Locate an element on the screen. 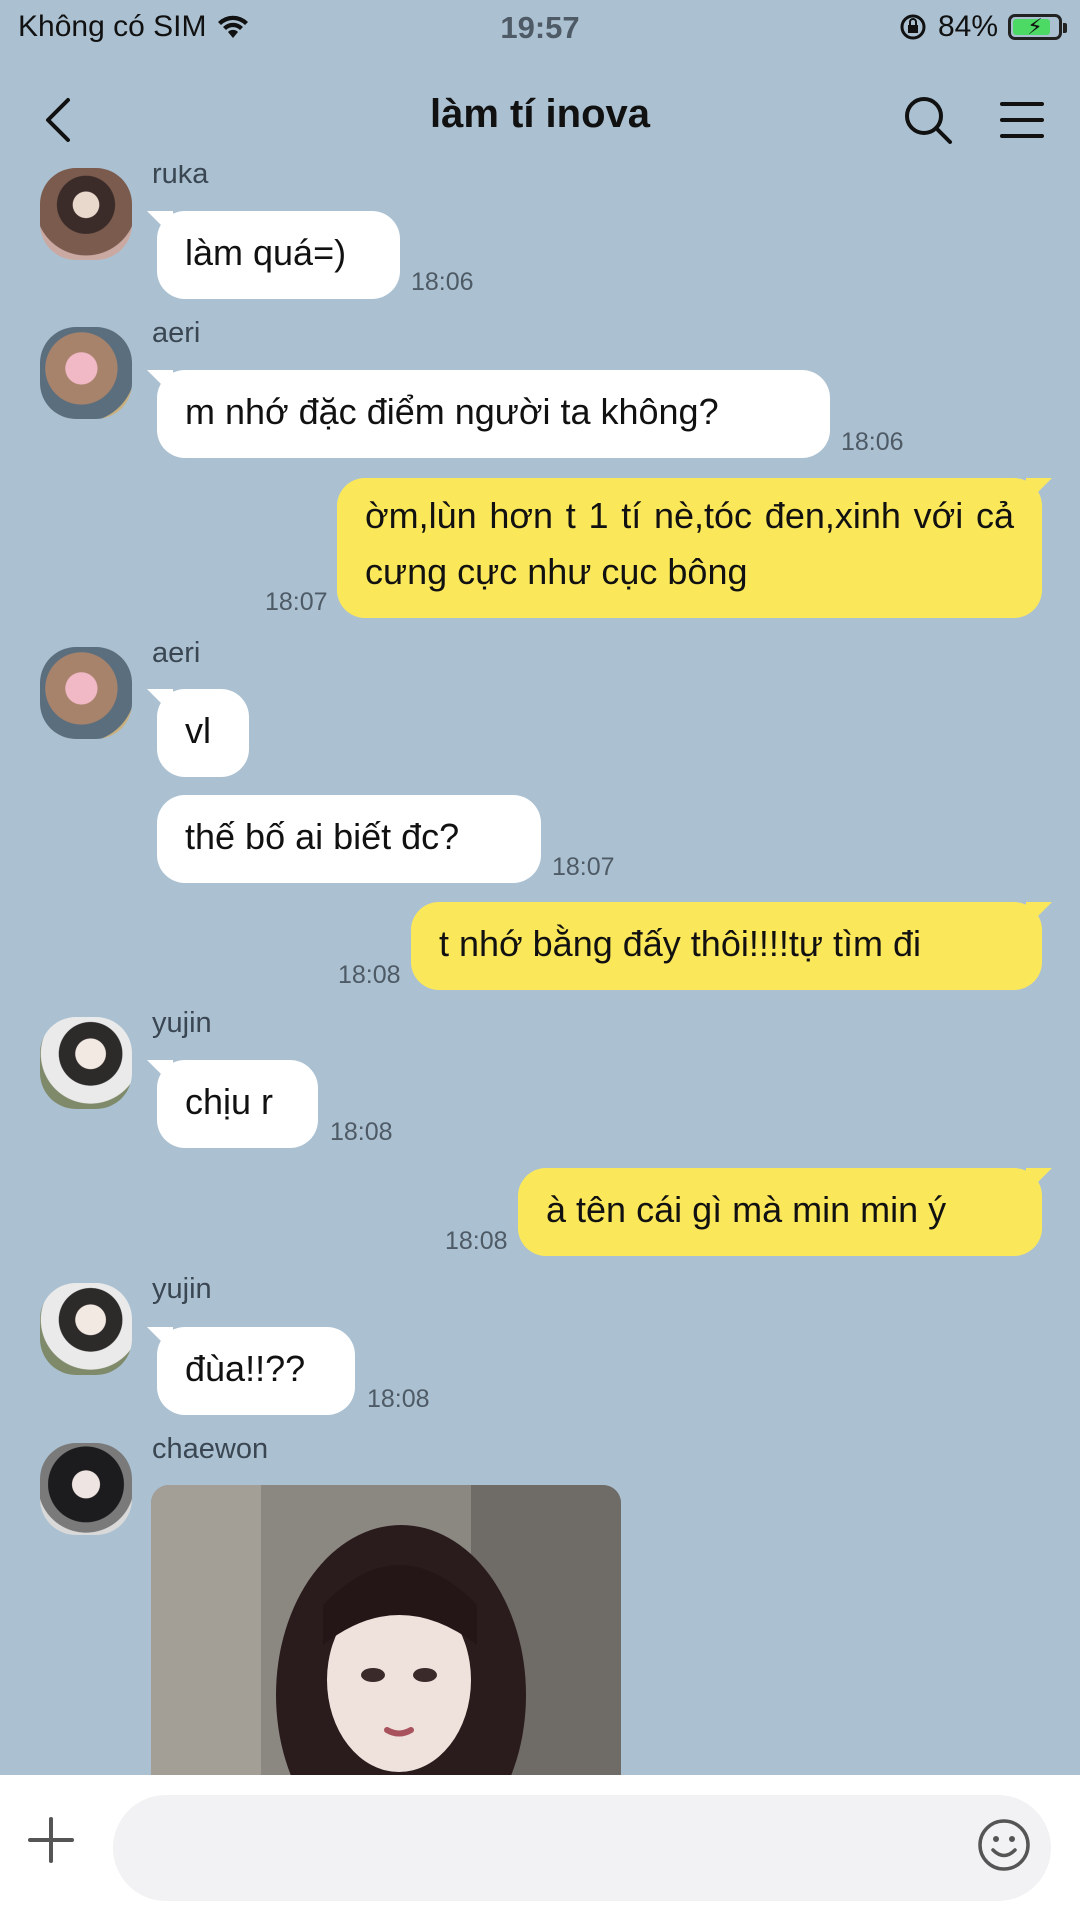  sender-name: chaewon is located at coordinates (210, 1449).